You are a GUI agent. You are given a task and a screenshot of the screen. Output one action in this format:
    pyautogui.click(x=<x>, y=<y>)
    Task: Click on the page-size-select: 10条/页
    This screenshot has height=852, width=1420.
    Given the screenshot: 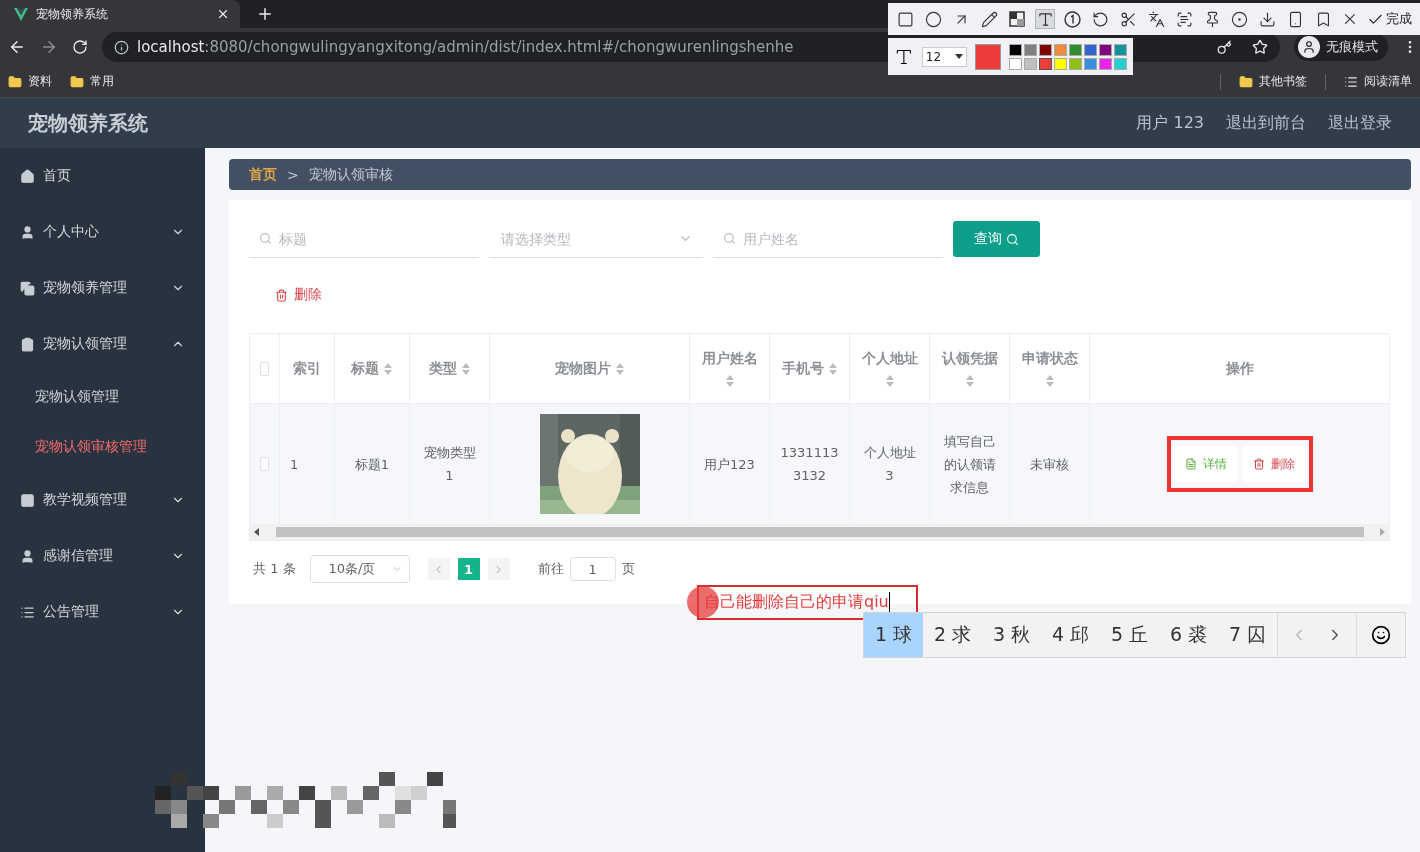 What is the action you would take?
    pyautogui.click(x=359, y=569)
    